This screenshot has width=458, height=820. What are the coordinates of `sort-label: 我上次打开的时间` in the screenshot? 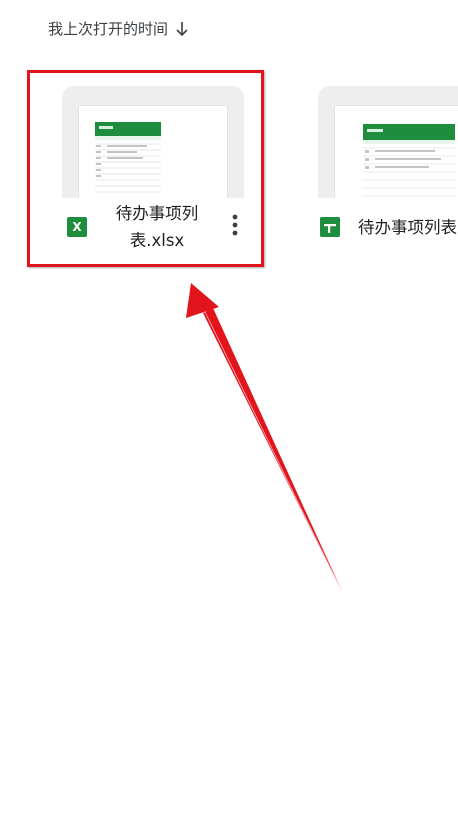 It's located at (108, 29).